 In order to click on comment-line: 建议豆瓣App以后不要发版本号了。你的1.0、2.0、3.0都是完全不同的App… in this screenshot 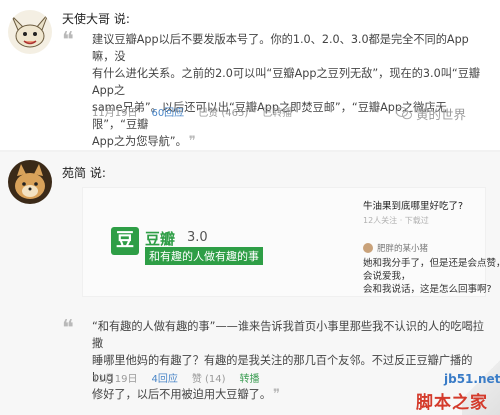, I will do `click(280, 48)`.